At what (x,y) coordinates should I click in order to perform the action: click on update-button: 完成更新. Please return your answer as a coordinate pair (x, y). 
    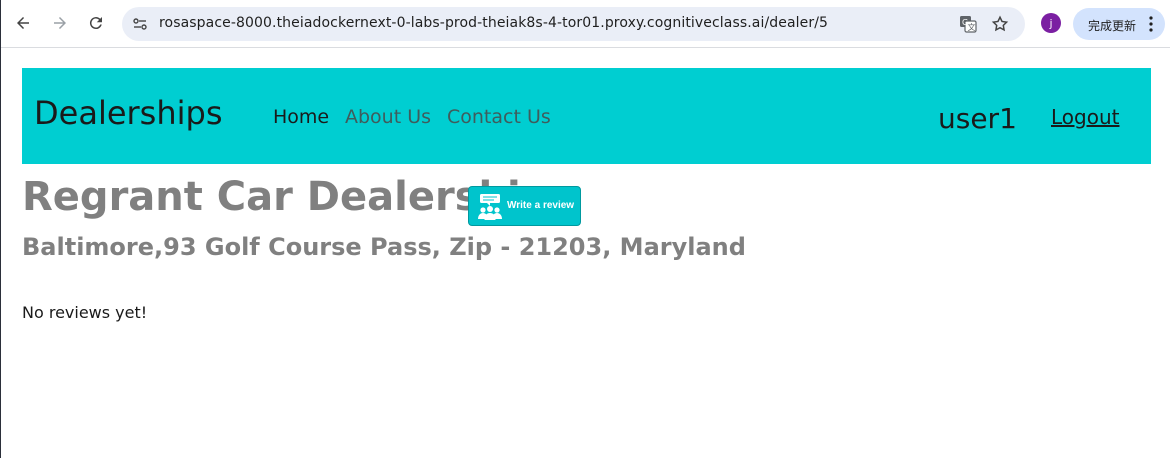
    Looking at the image, I should click on (1119, 24).